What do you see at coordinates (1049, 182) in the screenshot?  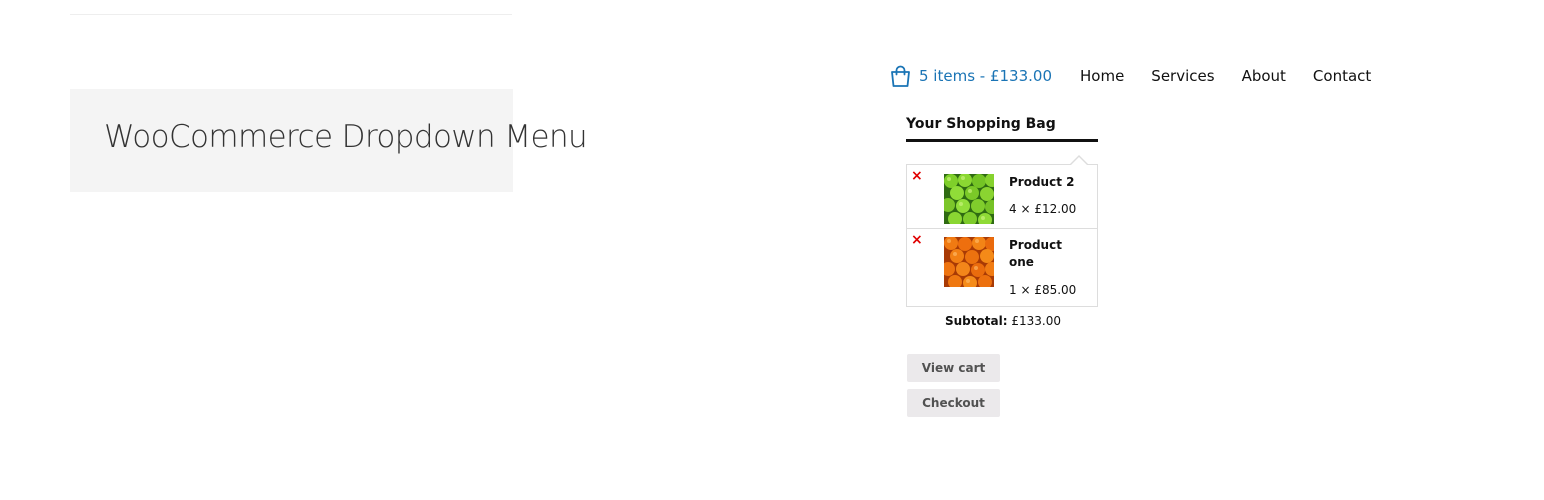 I see `product-name: Product 2` at bounding box center [1049, 182].